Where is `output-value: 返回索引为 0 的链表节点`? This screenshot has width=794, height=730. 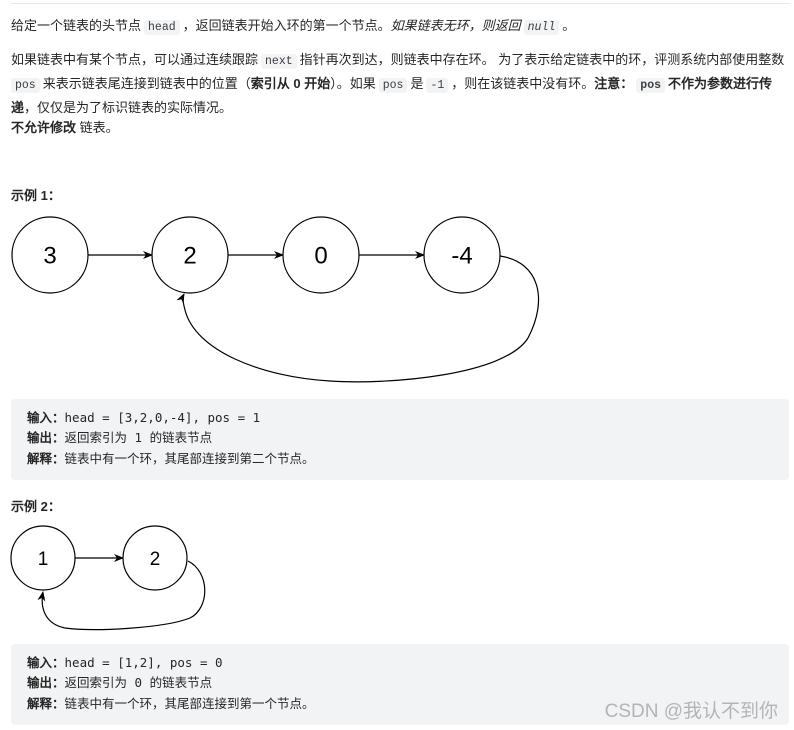
output-value: 返回索引为 0 的链表节点 is located at coordinates (138, 682).